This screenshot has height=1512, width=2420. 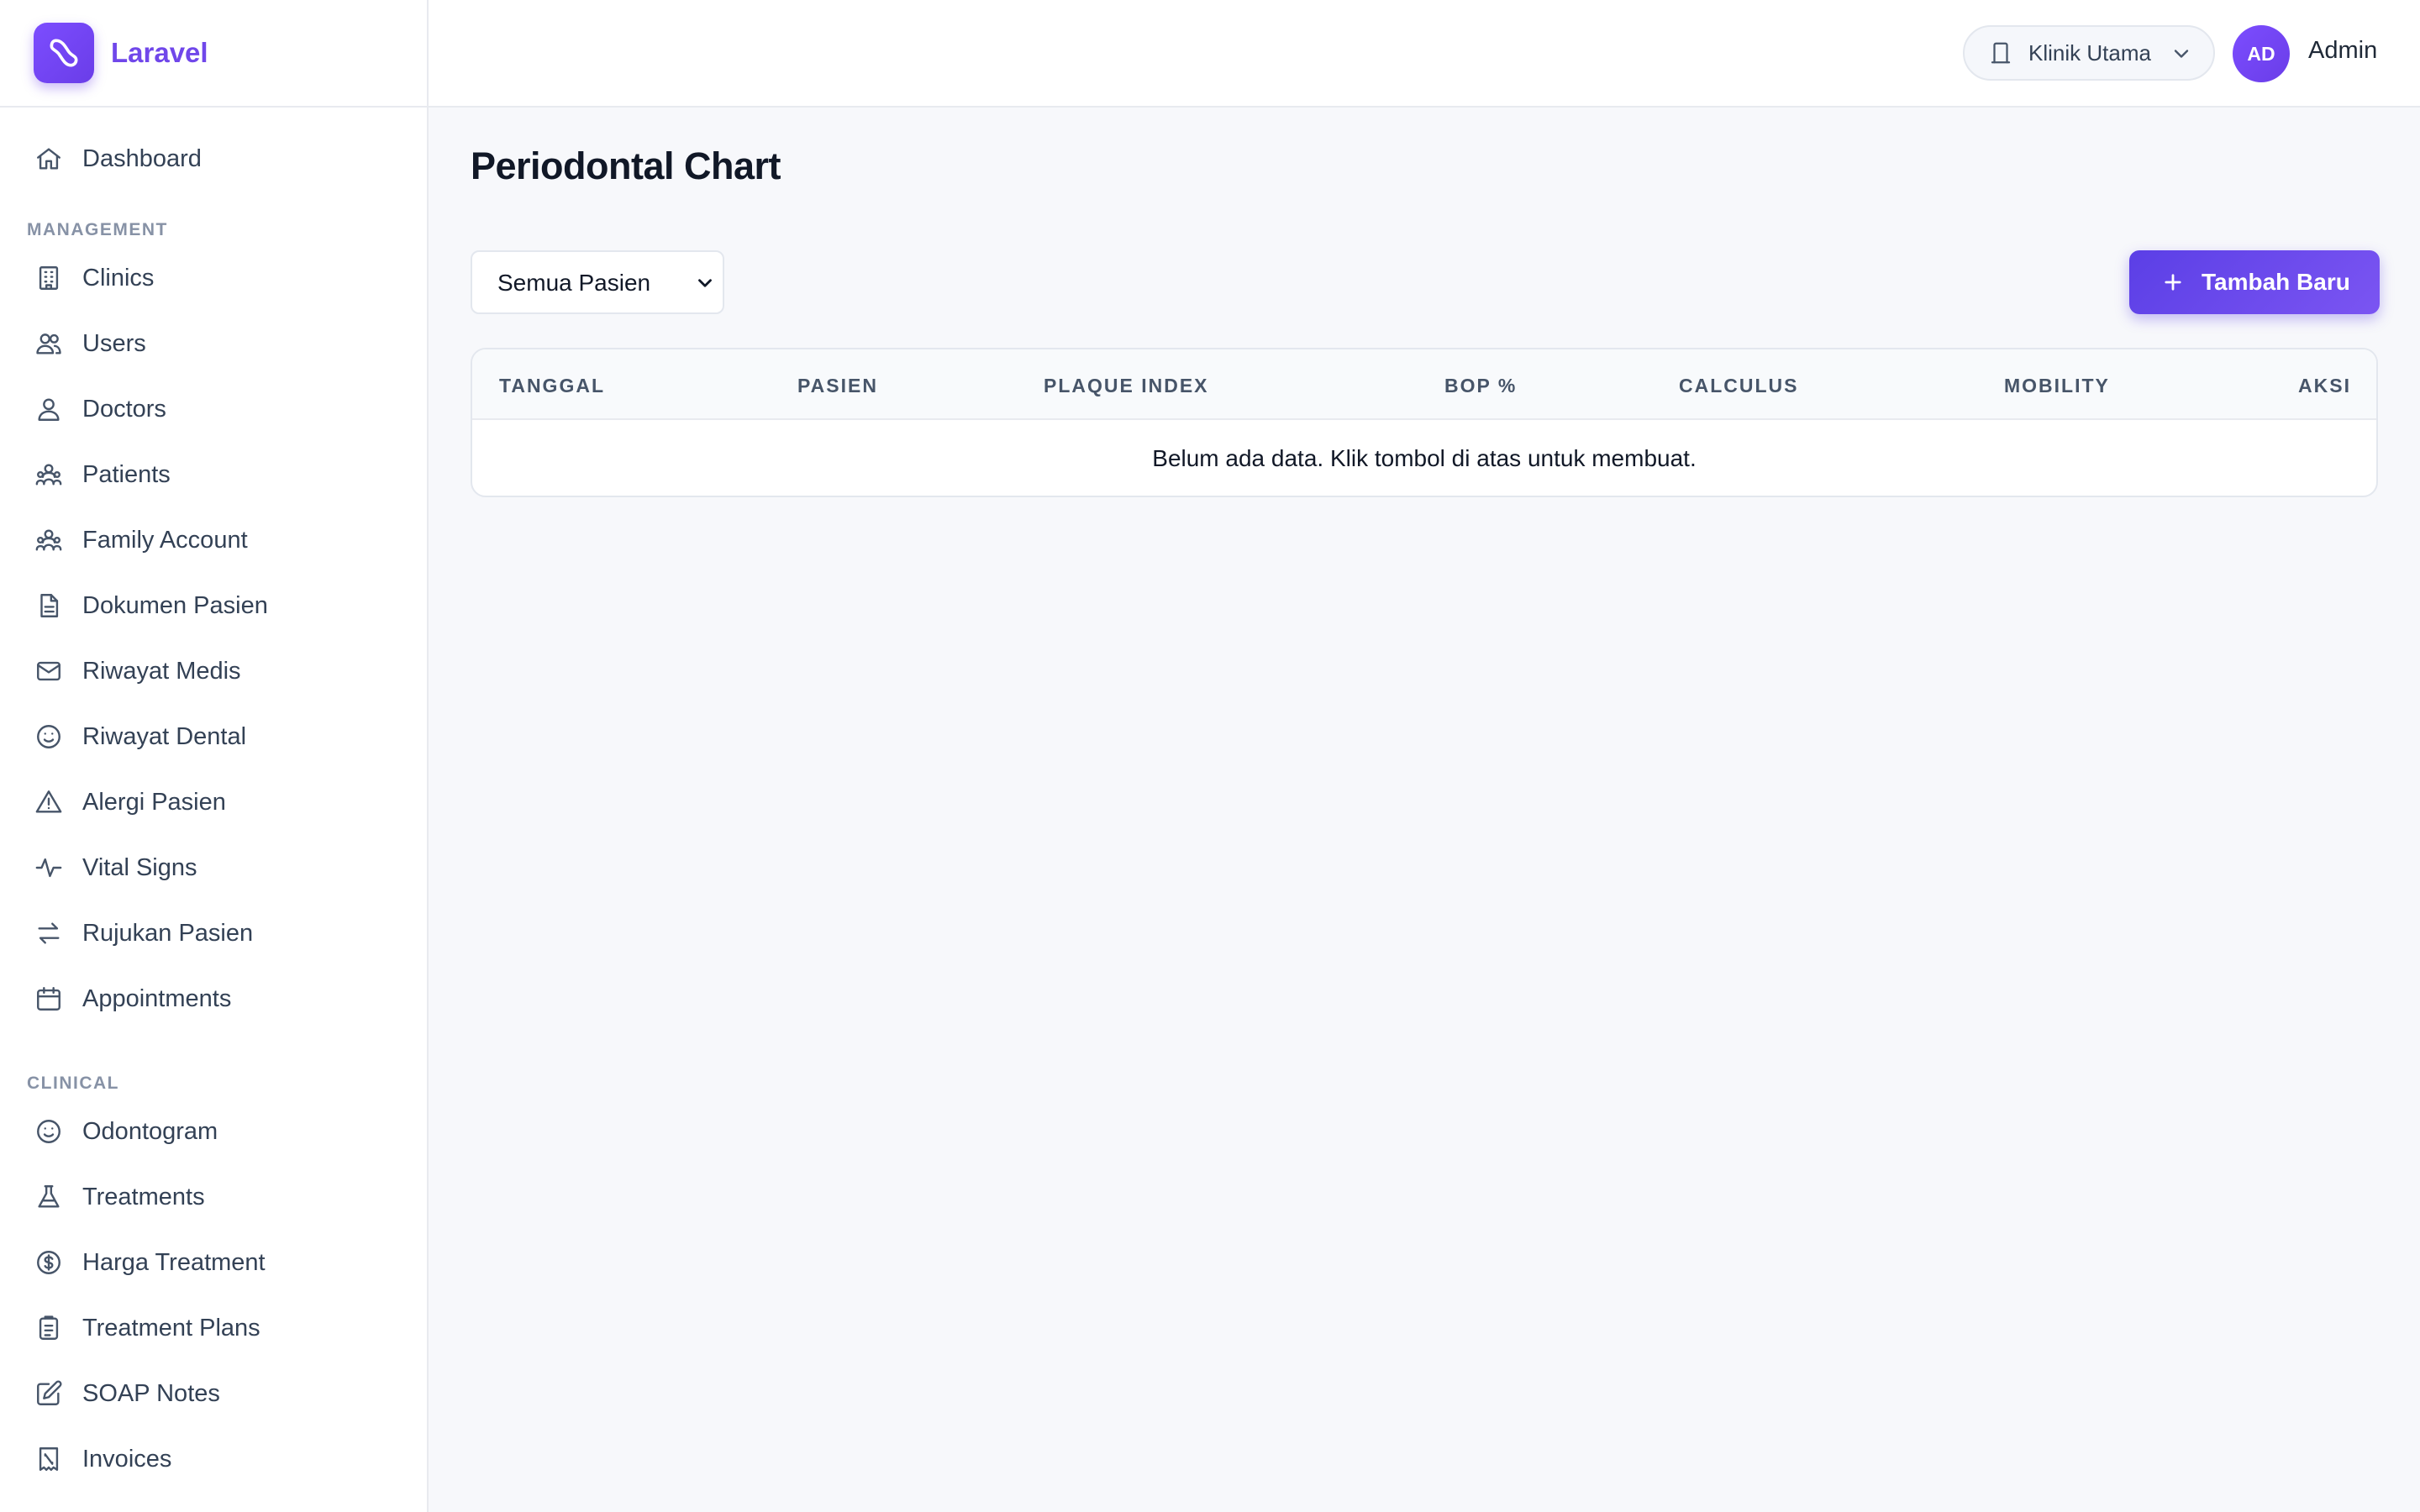 I want to click on add-new-button-label: Tambah Baru, so click(x=2276, y=282).